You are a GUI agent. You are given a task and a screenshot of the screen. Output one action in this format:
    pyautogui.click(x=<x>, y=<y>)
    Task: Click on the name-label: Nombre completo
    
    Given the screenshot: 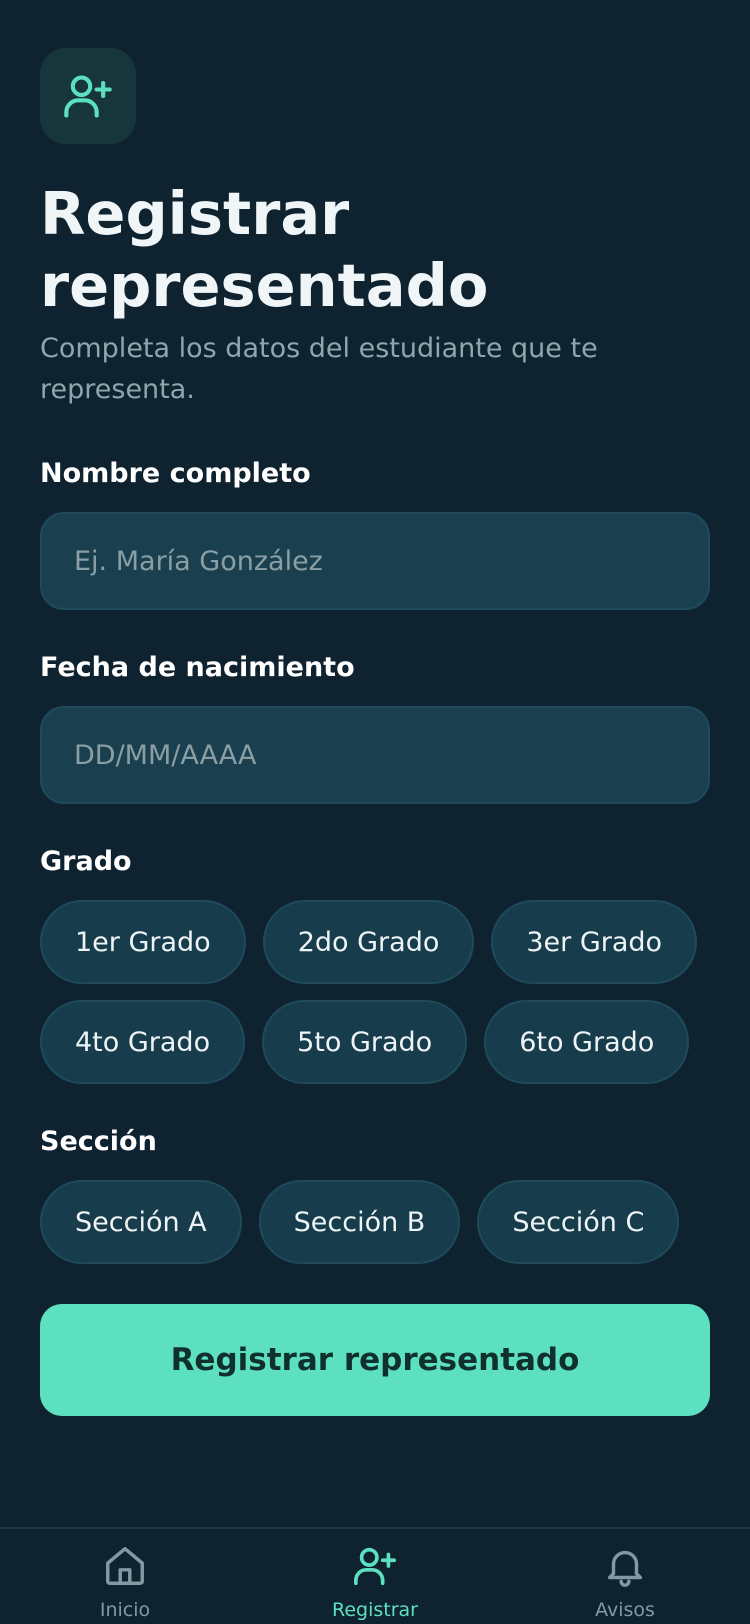 What is the action you would take?
    pyautogui.click(x=175, y=473)
    